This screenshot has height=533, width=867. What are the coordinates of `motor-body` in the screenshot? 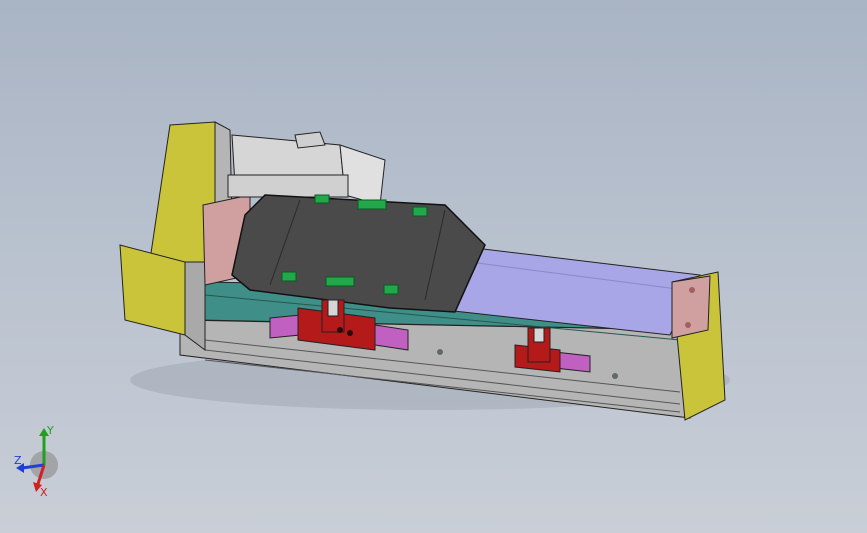 It's located at (306, 168).